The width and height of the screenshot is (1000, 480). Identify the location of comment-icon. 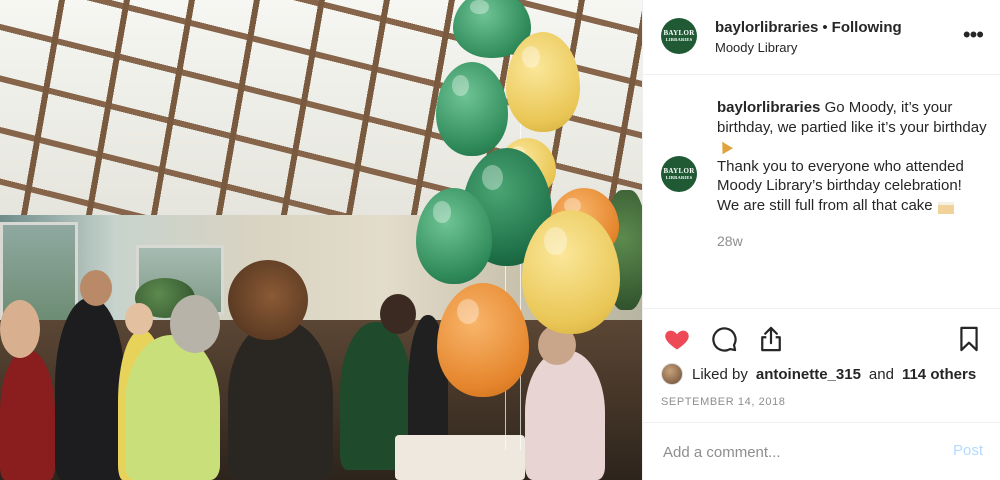
(724, 339).